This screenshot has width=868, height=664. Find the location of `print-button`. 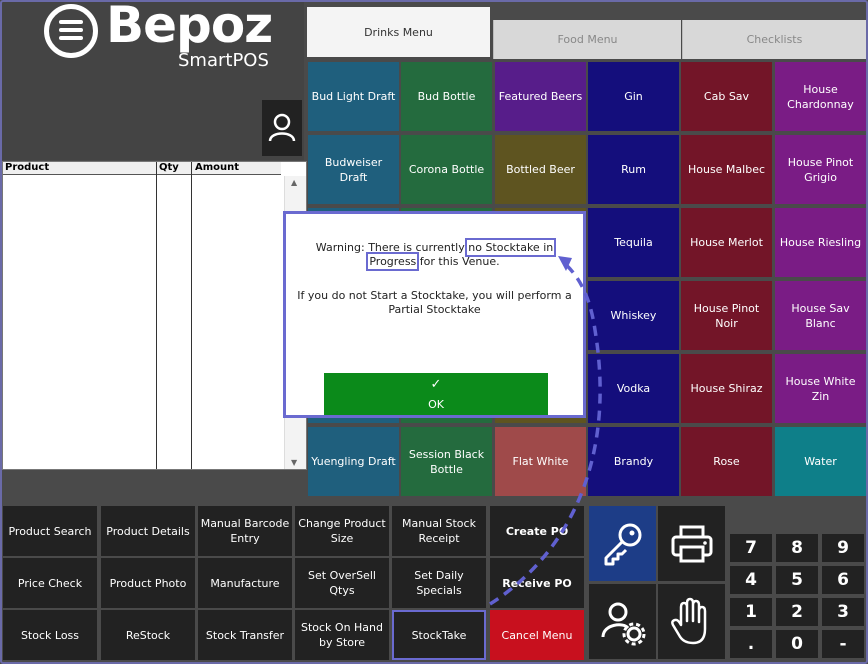

print-button is located at coordinates (691, 543).